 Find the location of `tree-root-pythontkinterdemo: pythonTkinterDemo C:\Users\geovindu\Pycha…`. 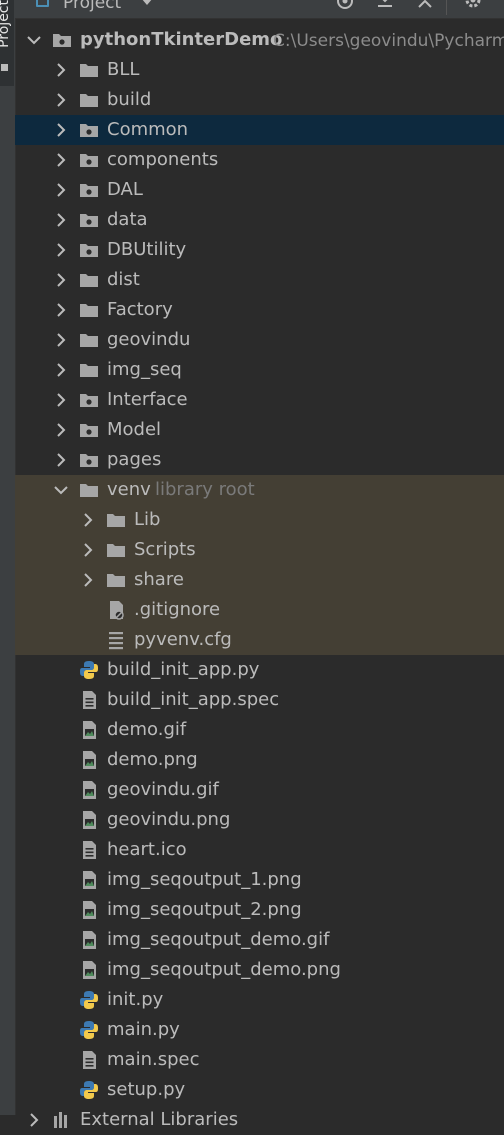

tree-root-pythontkinterdemo: pythonTkinterDemo C:\Users\geovindu\Pycha… is located at coordinates (259, 40).